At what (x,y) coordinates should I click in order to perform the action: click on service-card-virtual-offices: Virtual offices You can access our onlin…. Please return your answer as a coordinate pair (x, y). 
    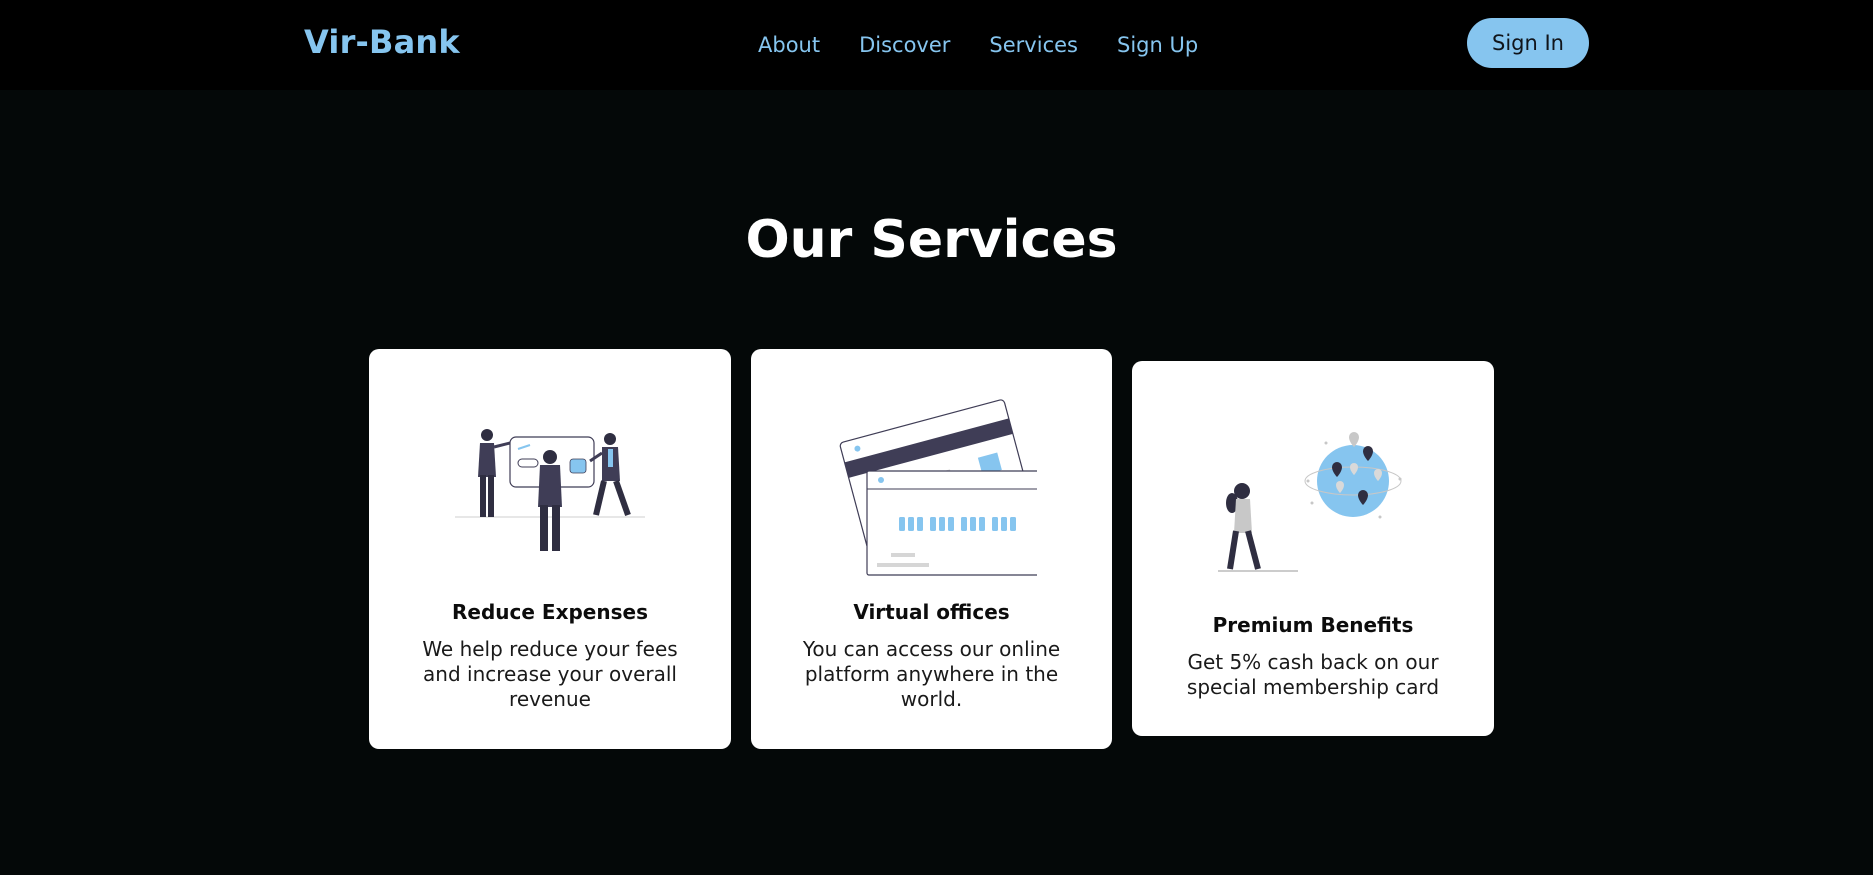
    Looking at the image, I should click on (931, 549).